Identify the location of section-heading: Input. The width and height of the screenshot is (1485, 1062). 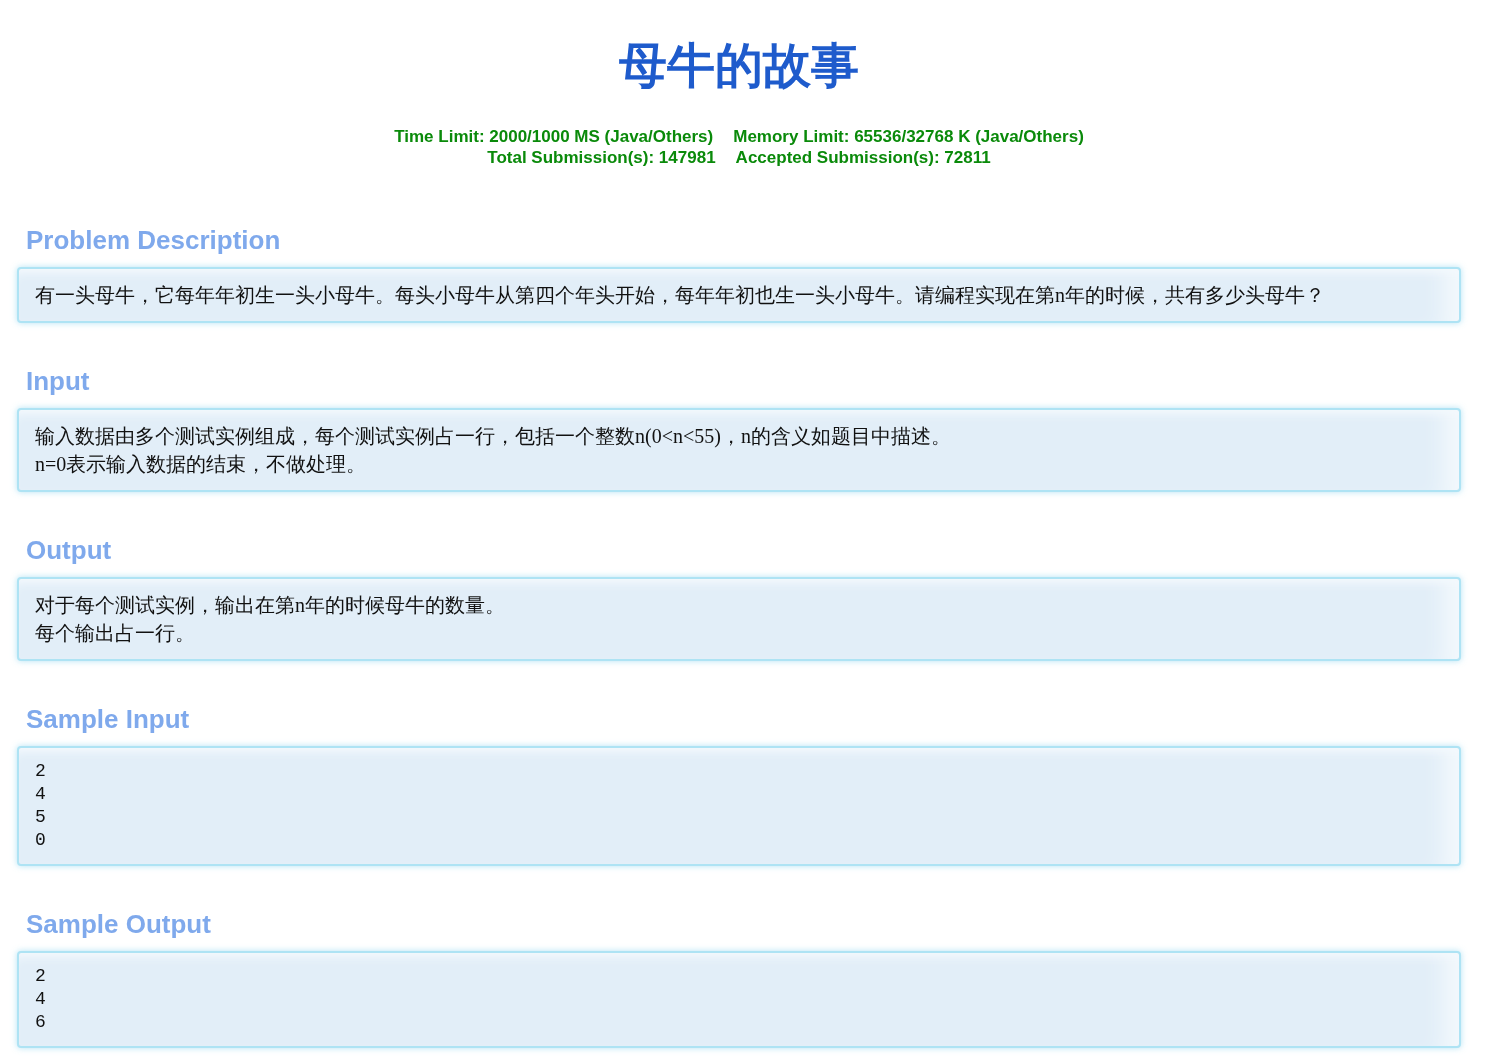
(58, 381).